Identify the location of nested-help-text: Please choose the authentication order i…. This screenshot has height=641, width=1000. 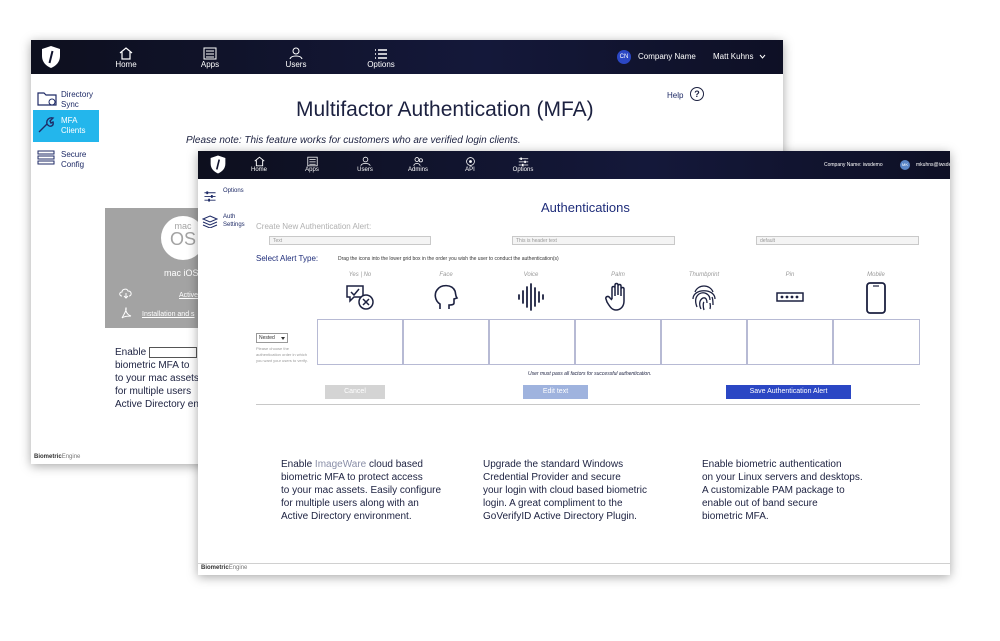
(282, 354).